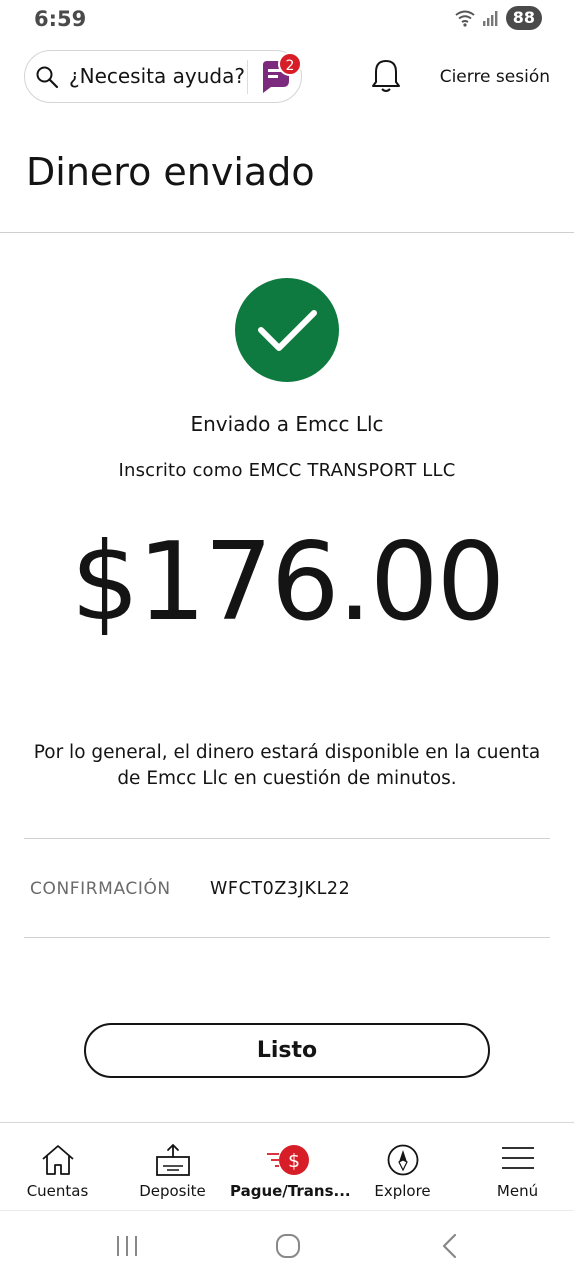 The width and height of the screenshot is (574, 1280). I want to click on top-bar: ¿Necesita ayuda? 2 Cierre sesión, so click(287, 80).